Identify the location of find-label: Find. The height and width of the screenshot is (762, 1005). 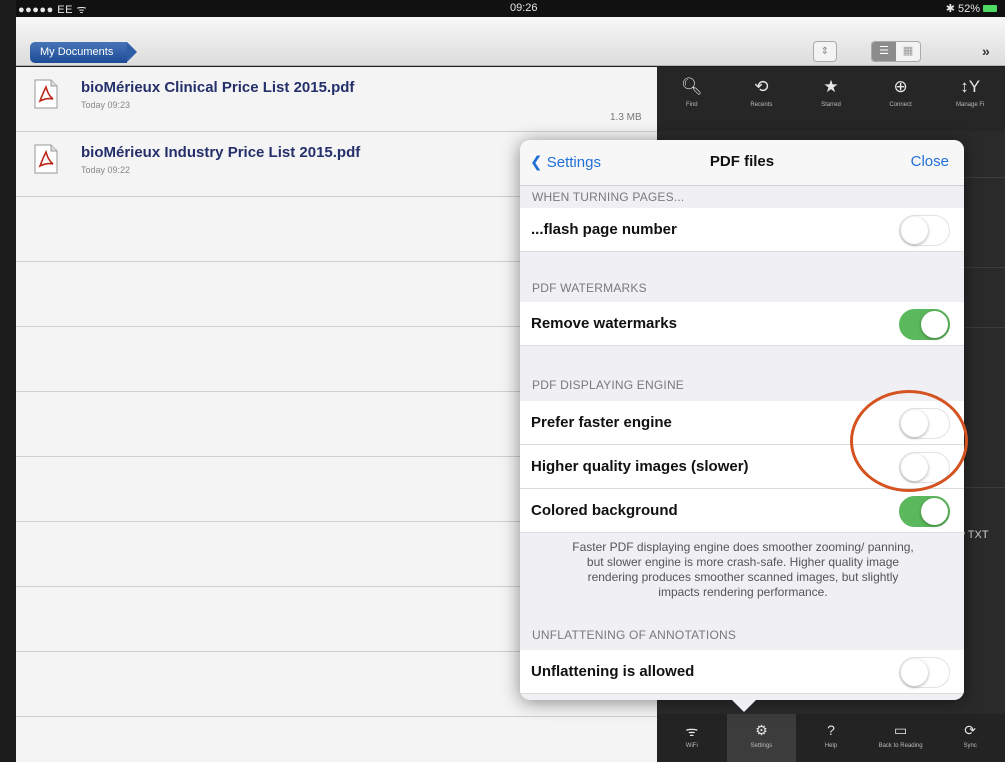
(691, 105).